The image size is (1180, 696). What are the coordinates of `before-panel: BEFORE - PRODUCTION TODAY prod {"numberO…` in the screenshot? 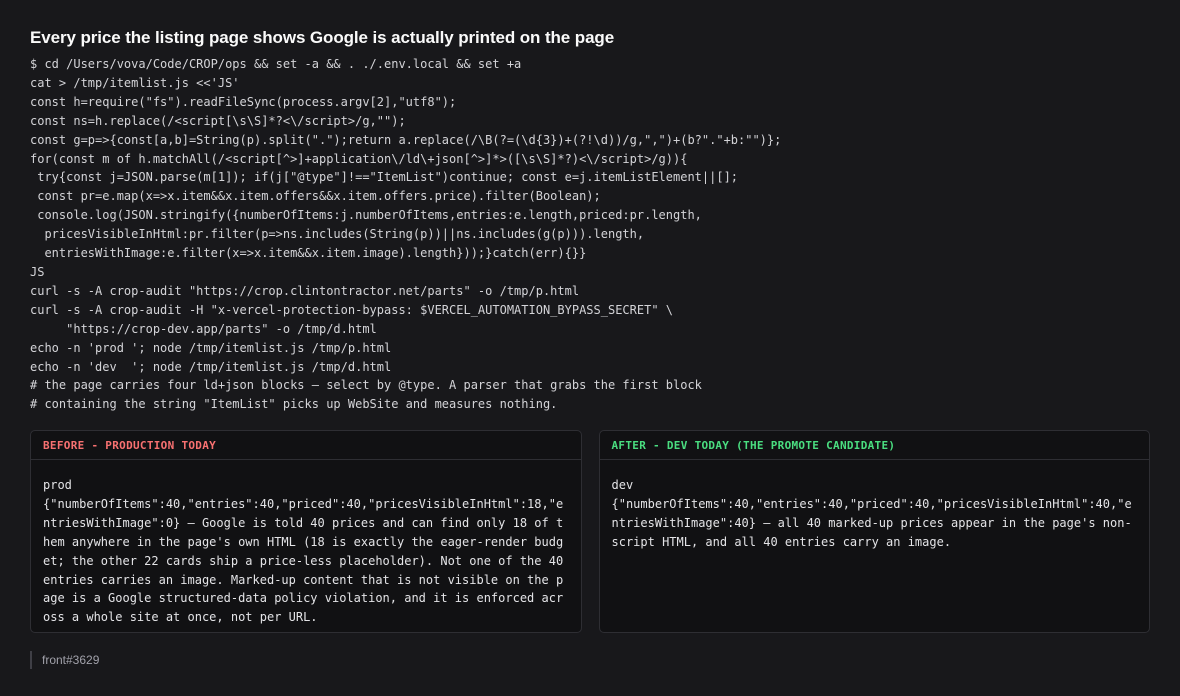 It's located at (306, 531).